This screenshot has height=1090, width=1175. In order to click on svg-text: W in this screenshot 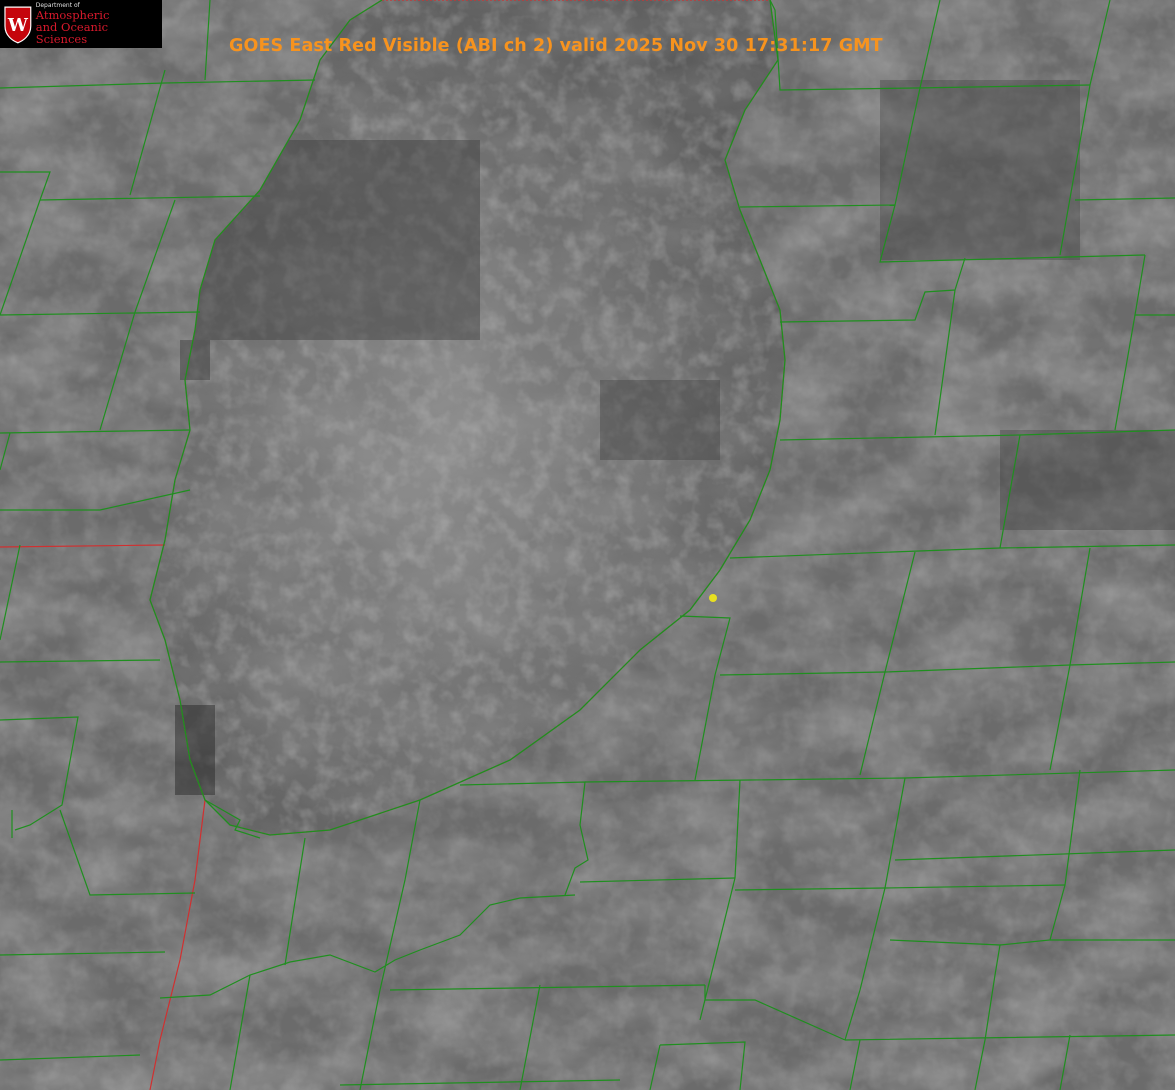, I will do `click(18, 25)`.